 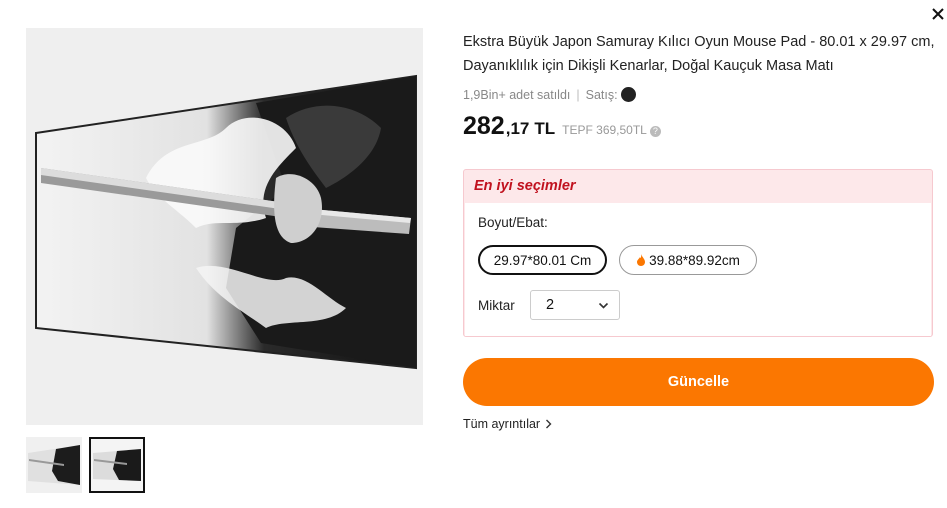 I want to click on size-option-29x80: 29.97*80.01 Cm, so click(x=542, y=260).